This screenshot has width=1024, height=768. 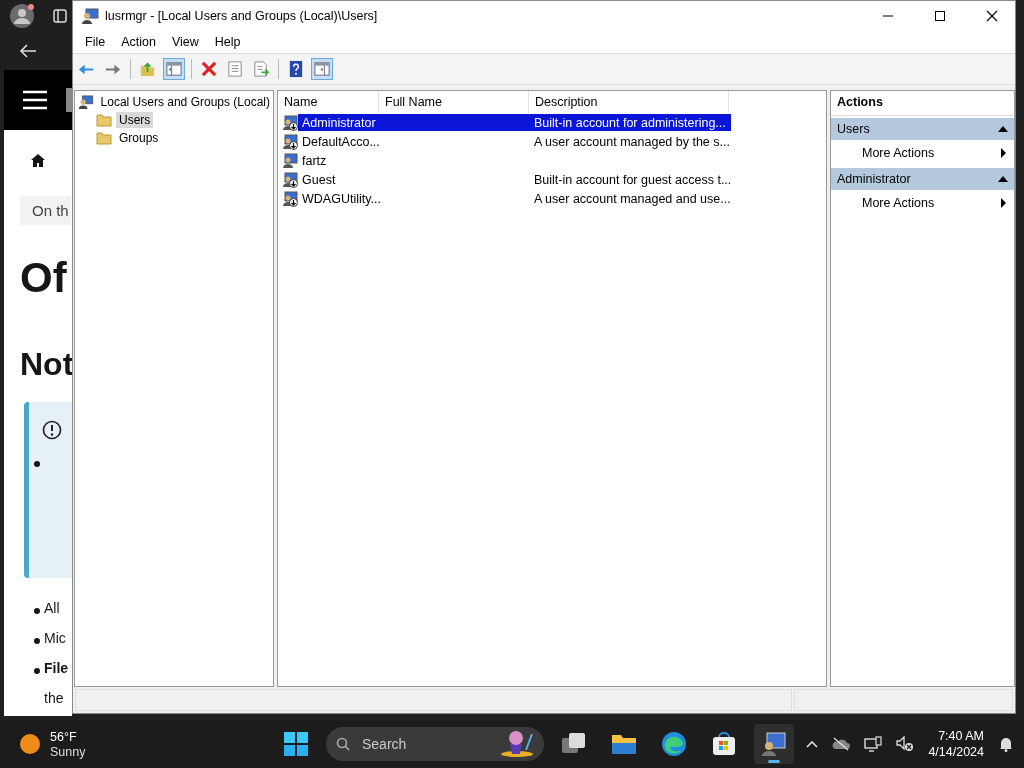 What do you see at coordinates (724, 744) in the screenshot?
I see `store-icon` at bounding box center [724, 744].